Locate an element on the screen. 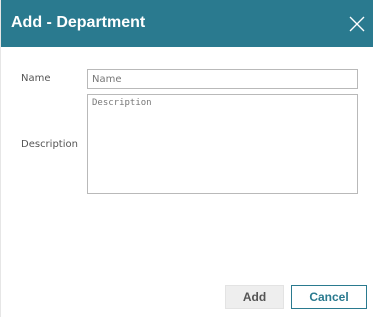 This screenshot has width=373, height=317. description-label: Description is located at coordinates (49, 144).